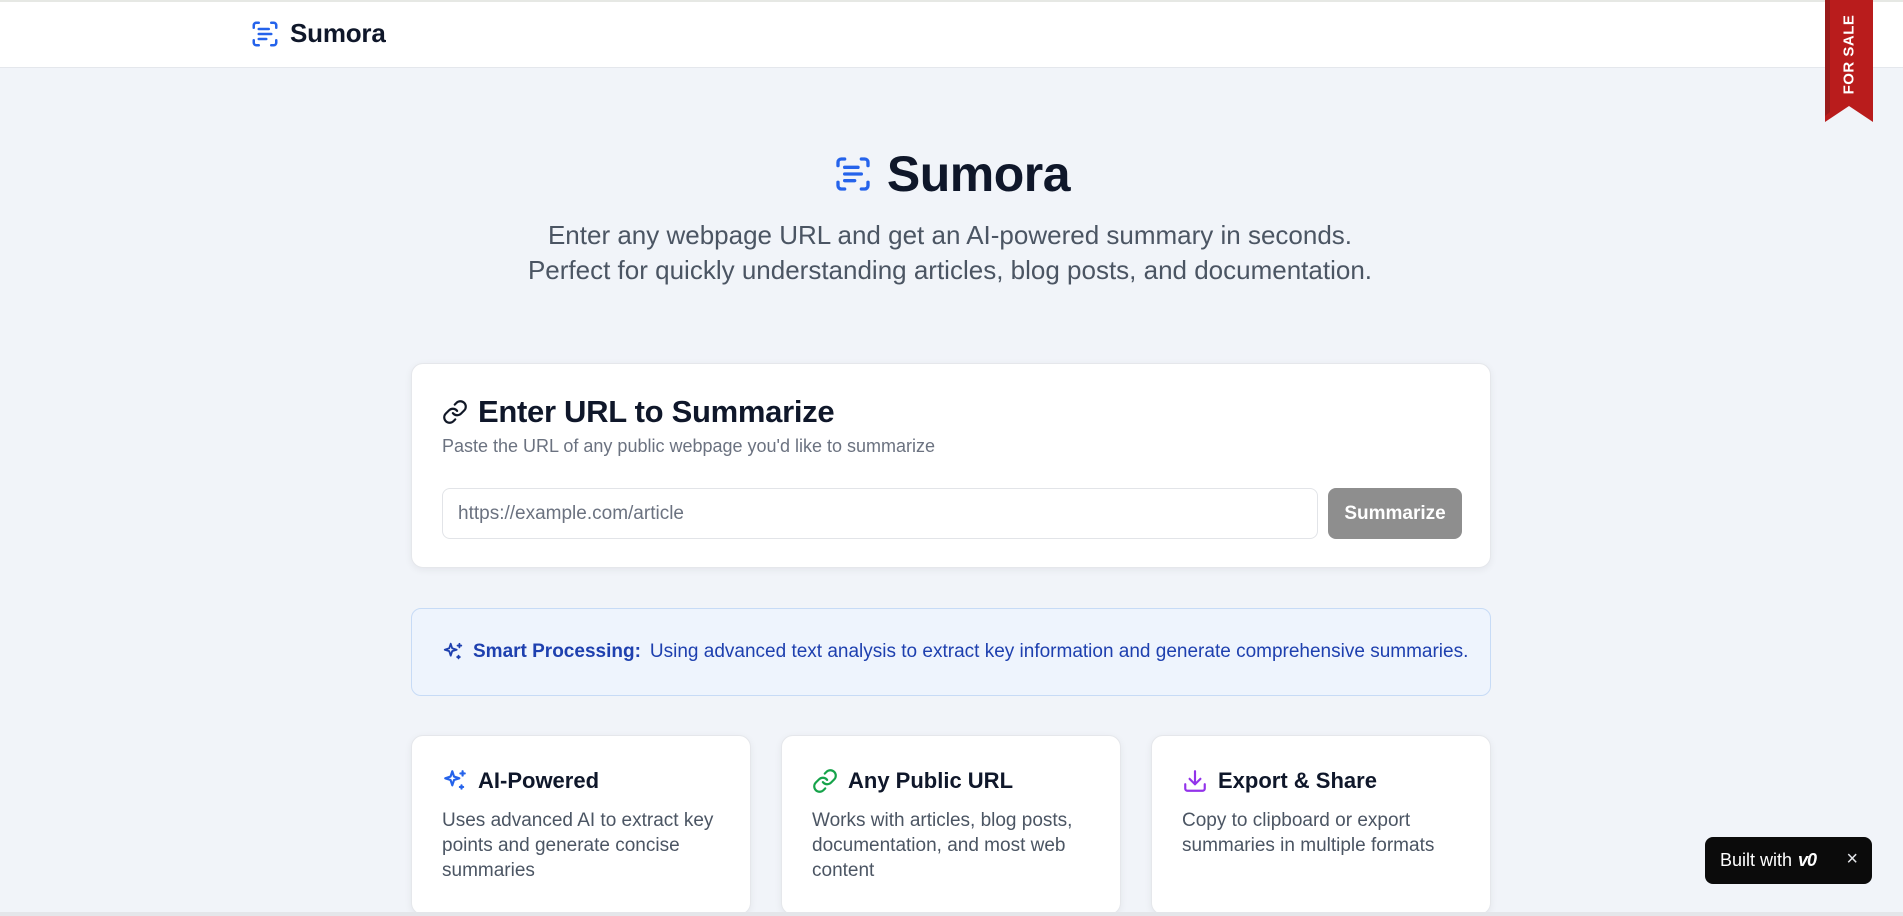 The image size is (1903, 916). What do you see at coordinates (1756, 860) in the screenshot?
I see `built-with-text: Built with` at bounding box center [1756, 860].